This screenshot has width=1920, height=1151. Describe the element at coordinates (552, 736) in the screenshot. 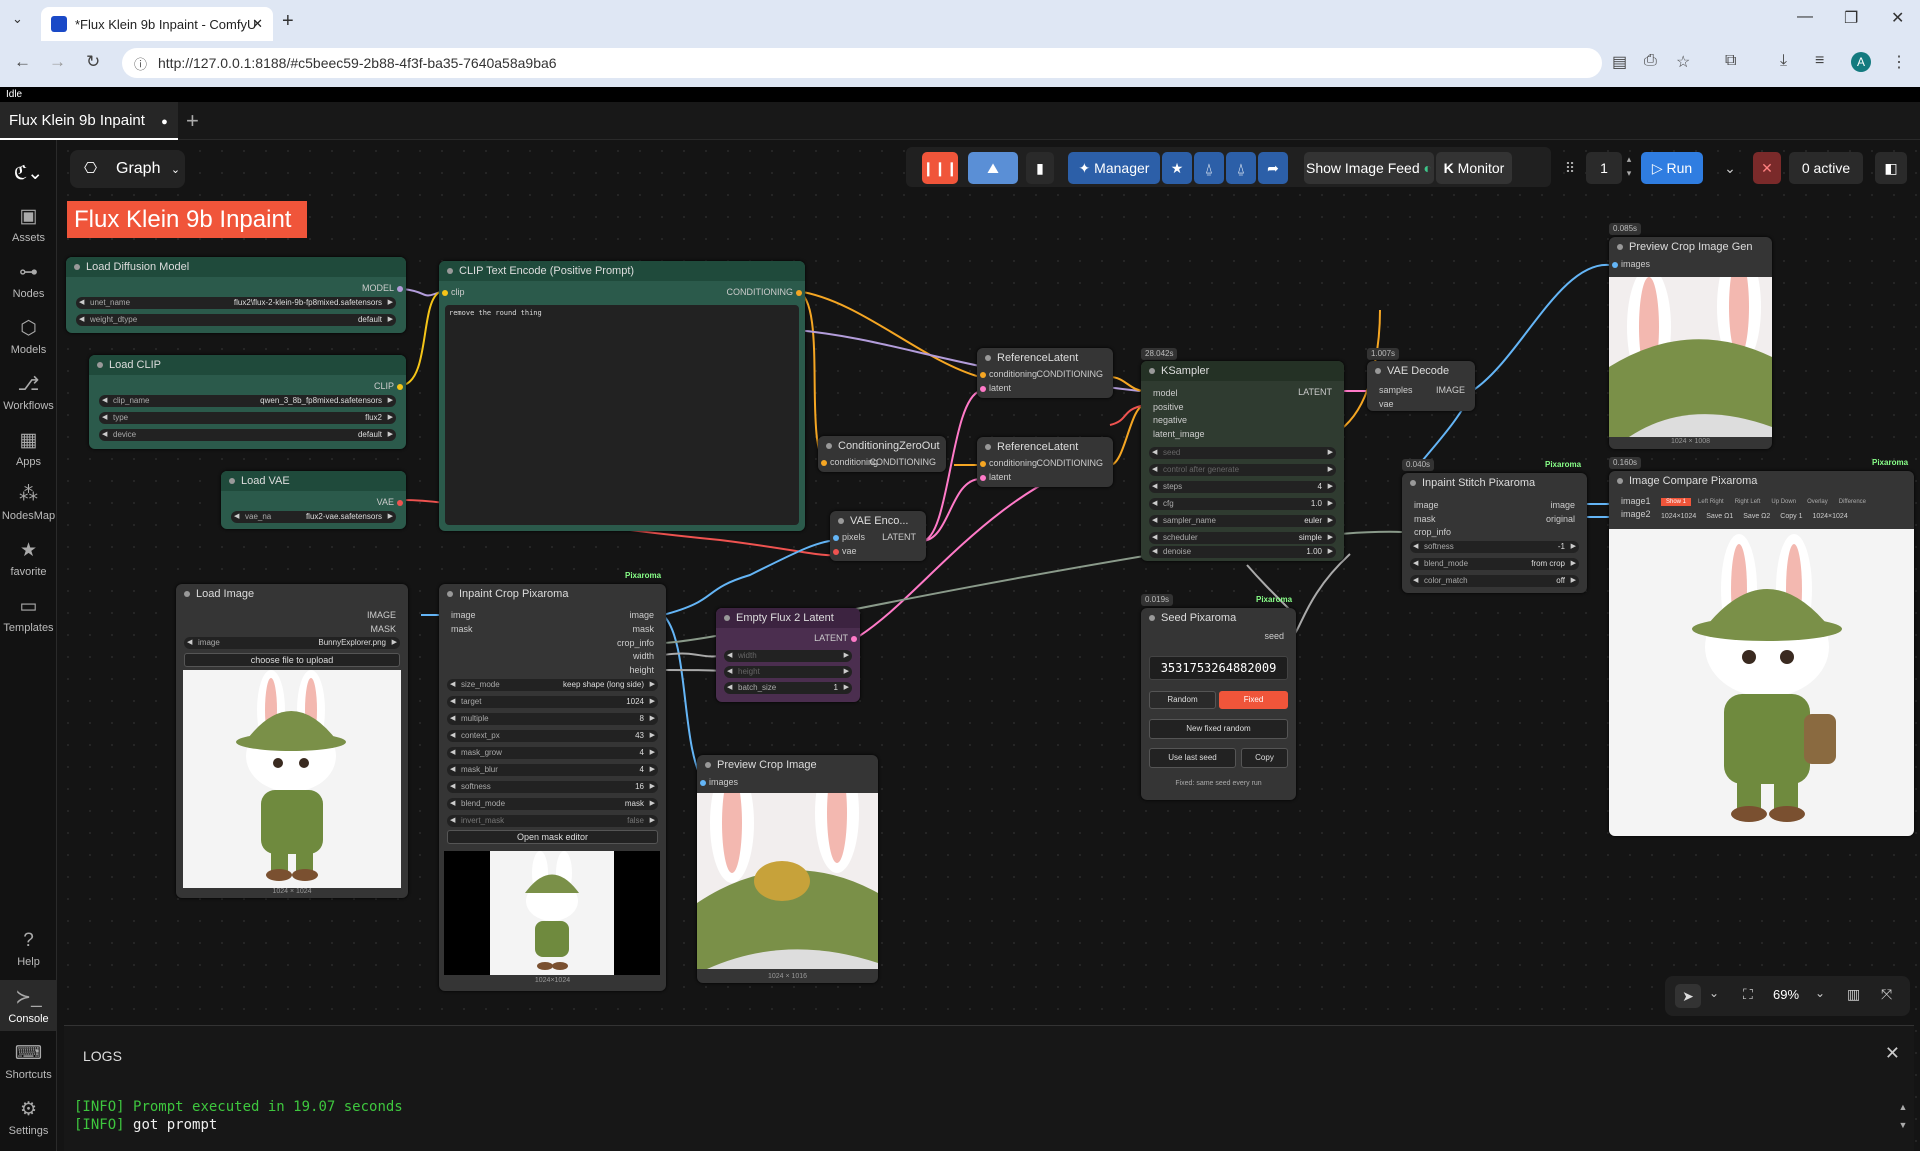

I see `widget-context-px: context_px 43` at that location.